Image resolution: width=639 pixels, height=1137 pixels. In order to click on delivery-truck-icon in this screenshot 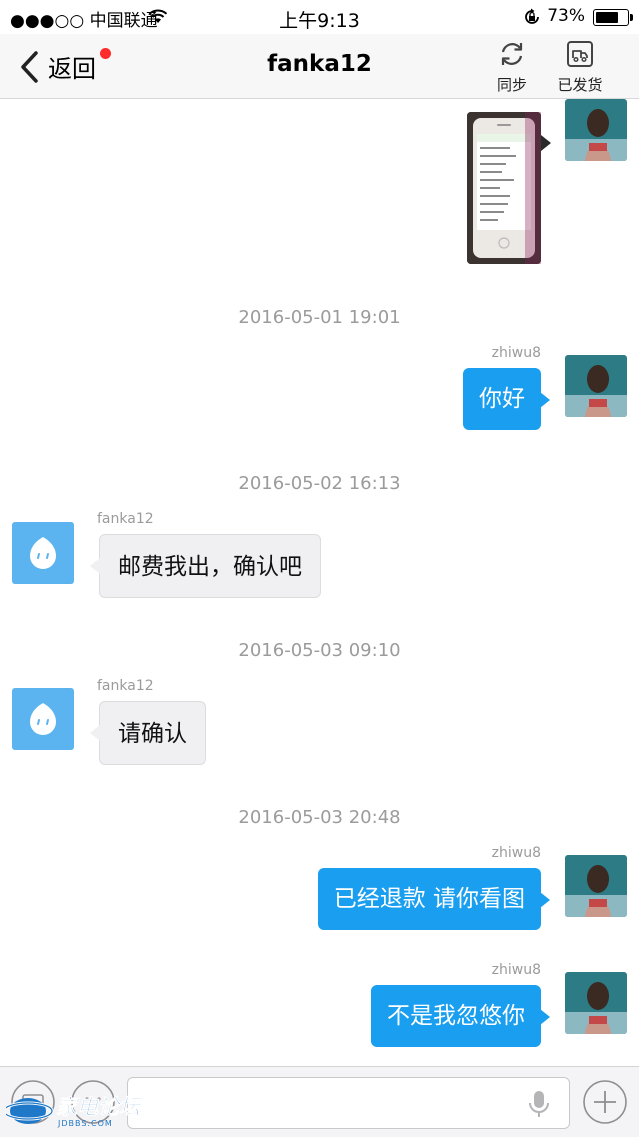, I will do `click(580, 54)`.